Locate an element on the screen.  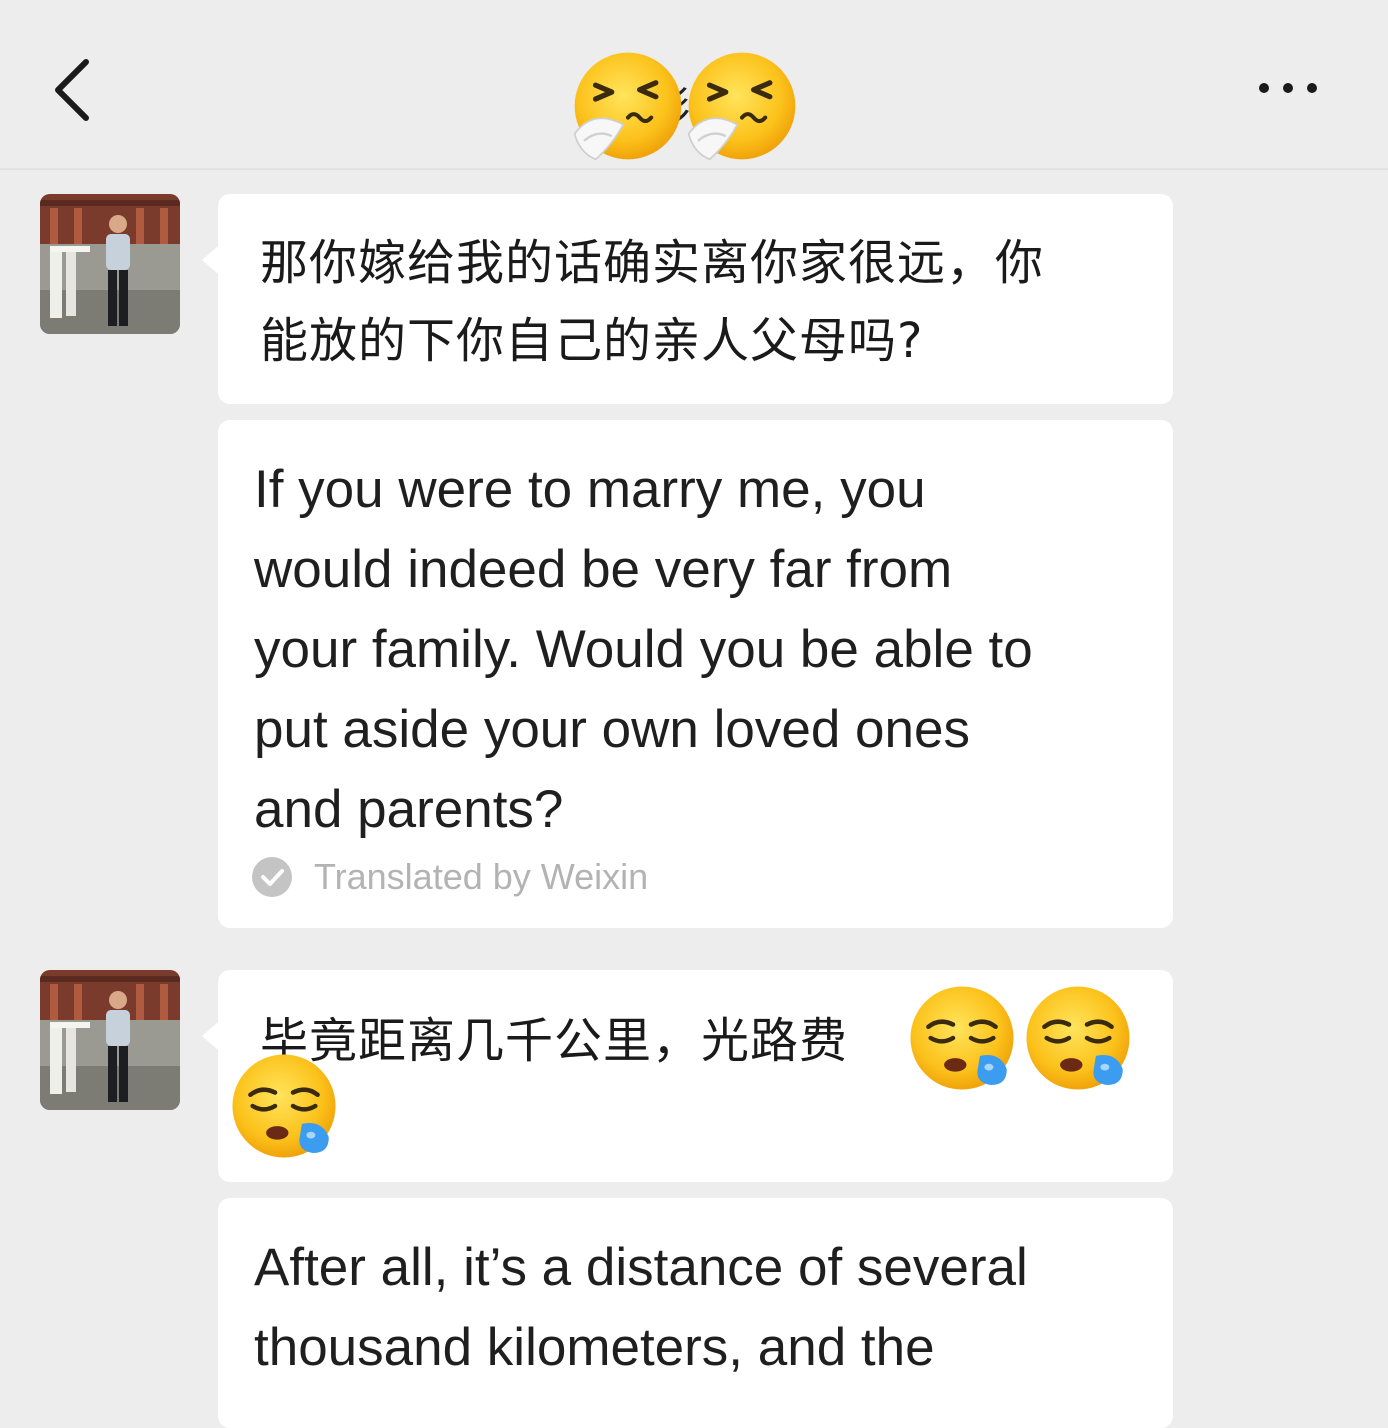
translation-line: your family. Would you be able to is located at coordinates (643, 649).